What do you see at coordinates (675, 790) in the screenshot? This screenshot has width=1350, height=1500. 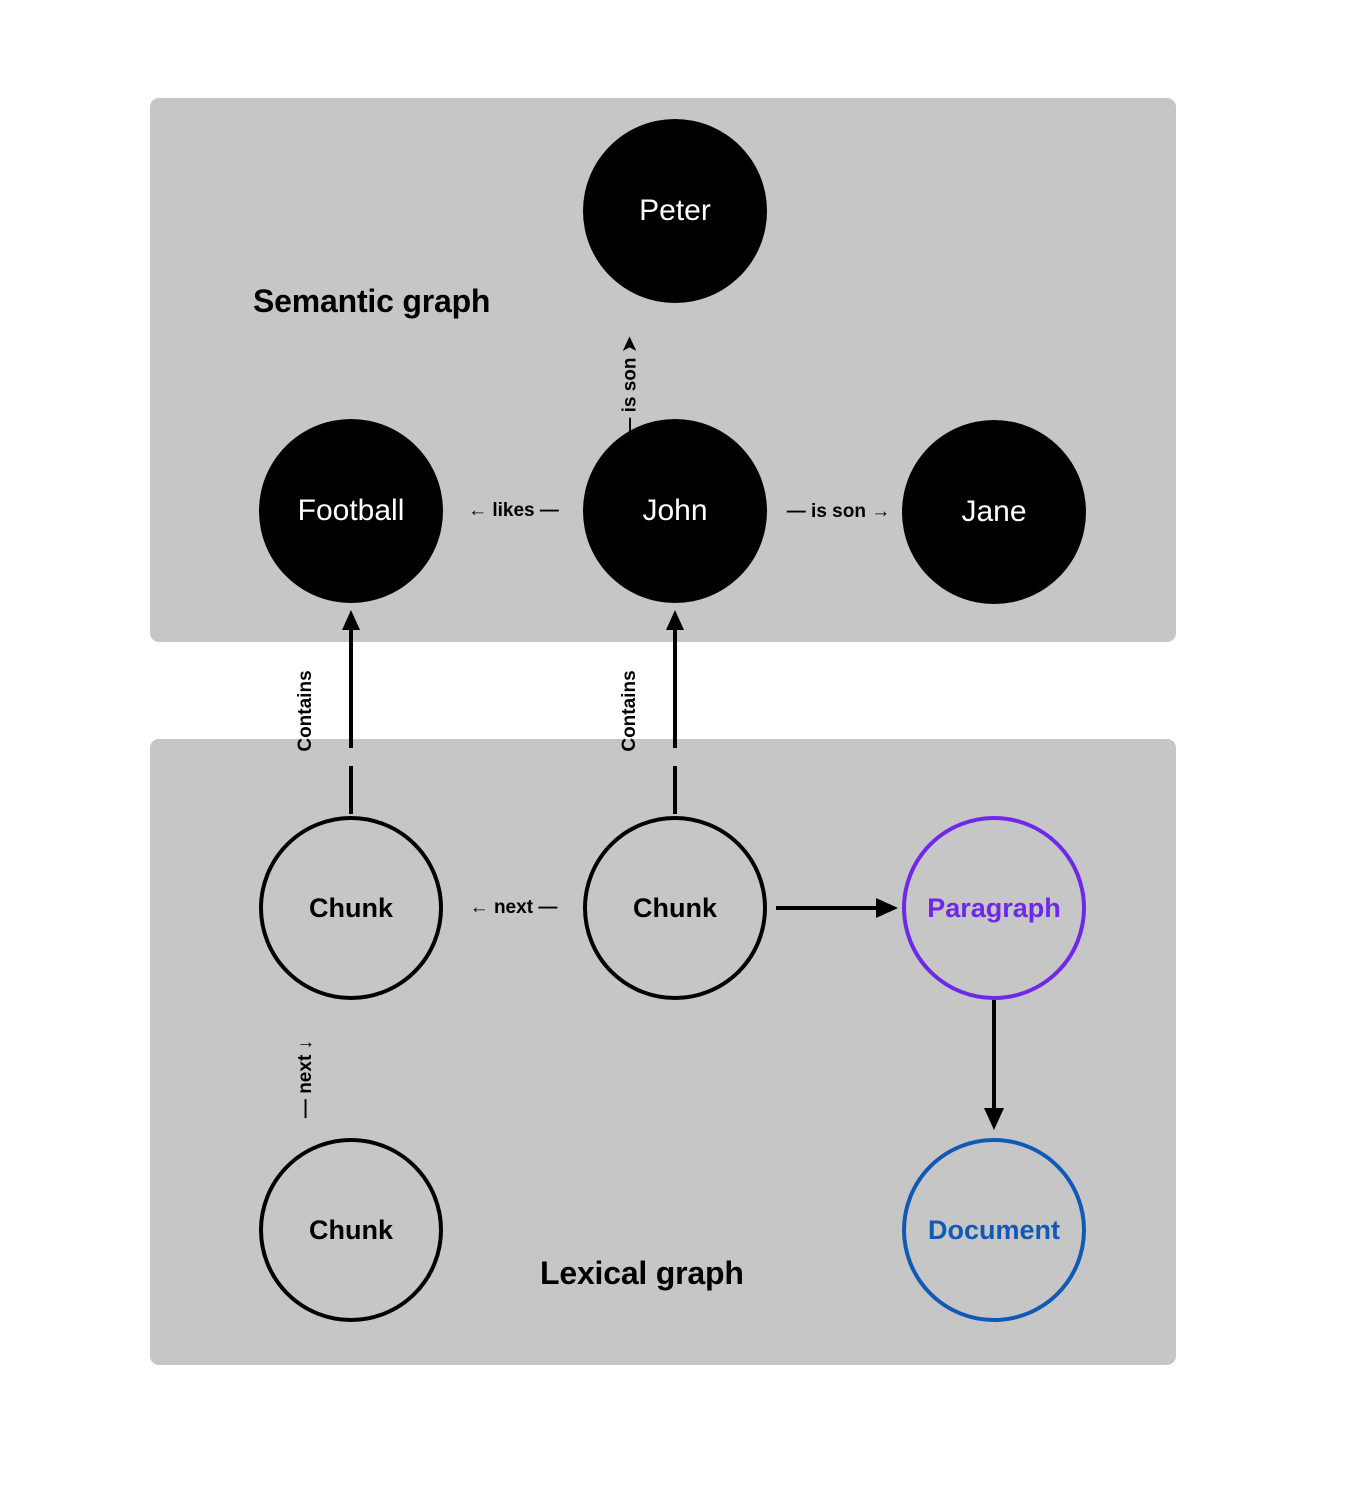 I see `contains-edge-right-tail` at bounding box center [675, 790].